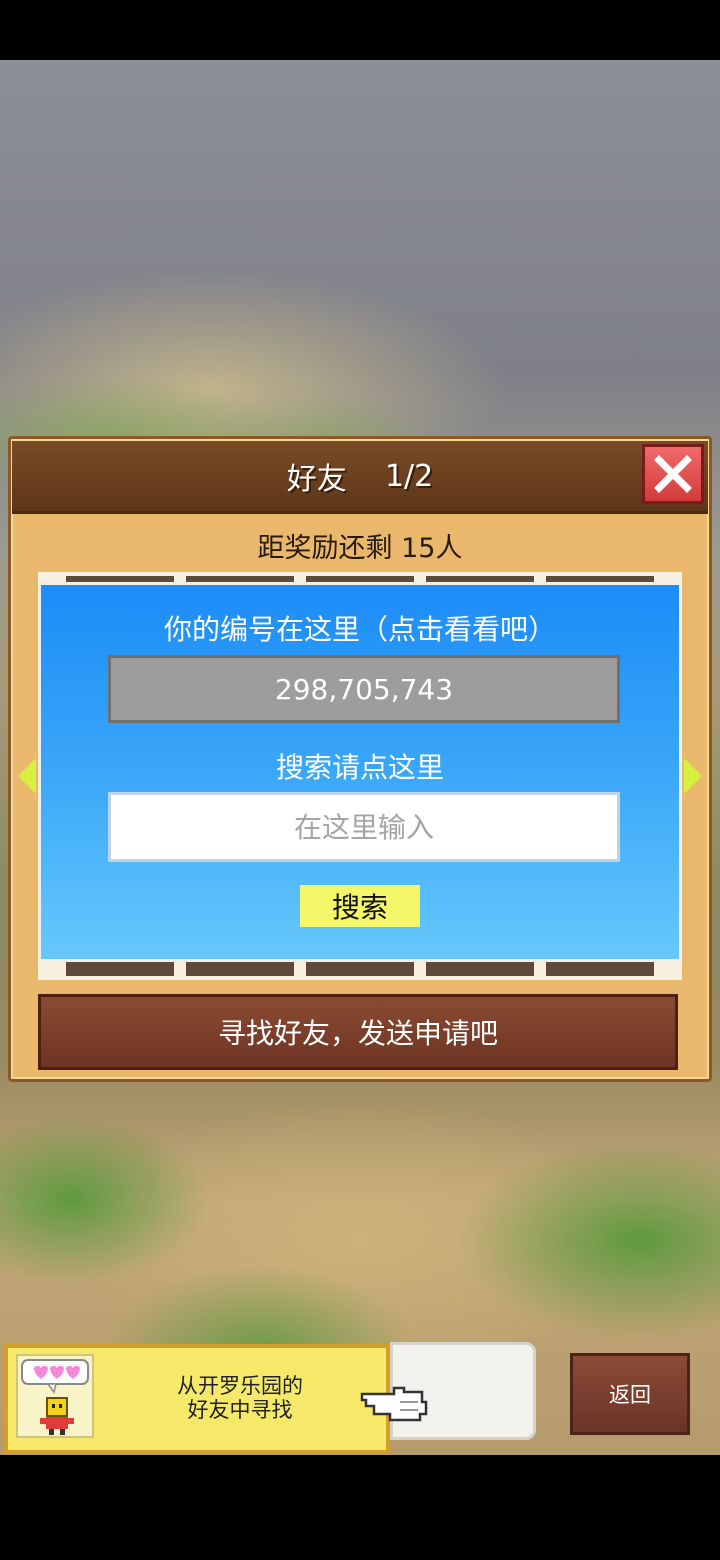 This screenshot has width=720, height=1560. What do you see at coordinates (27, 776) in the screenshot?
I see `arrow-left-icon` at bounding box center [27, 776].